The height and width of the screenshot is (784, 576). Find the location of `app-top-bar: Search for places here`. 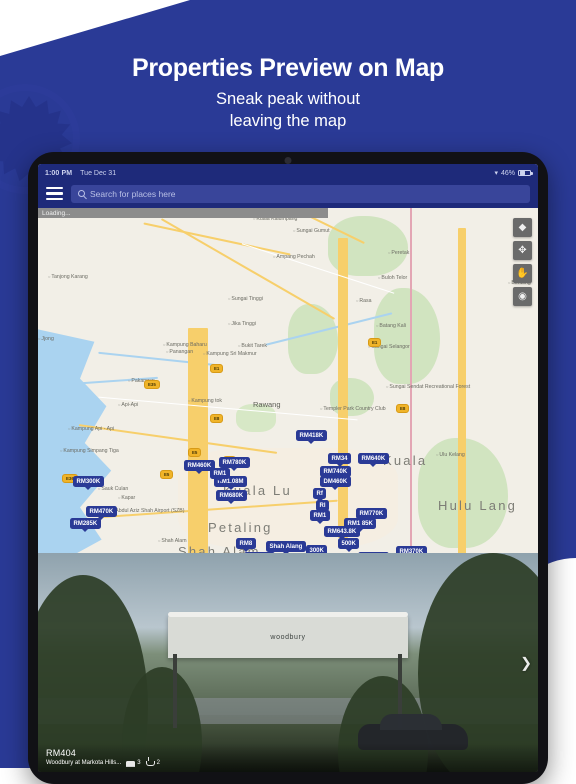

app-top-bar: Search for places here is located at coordinates (288, 195).